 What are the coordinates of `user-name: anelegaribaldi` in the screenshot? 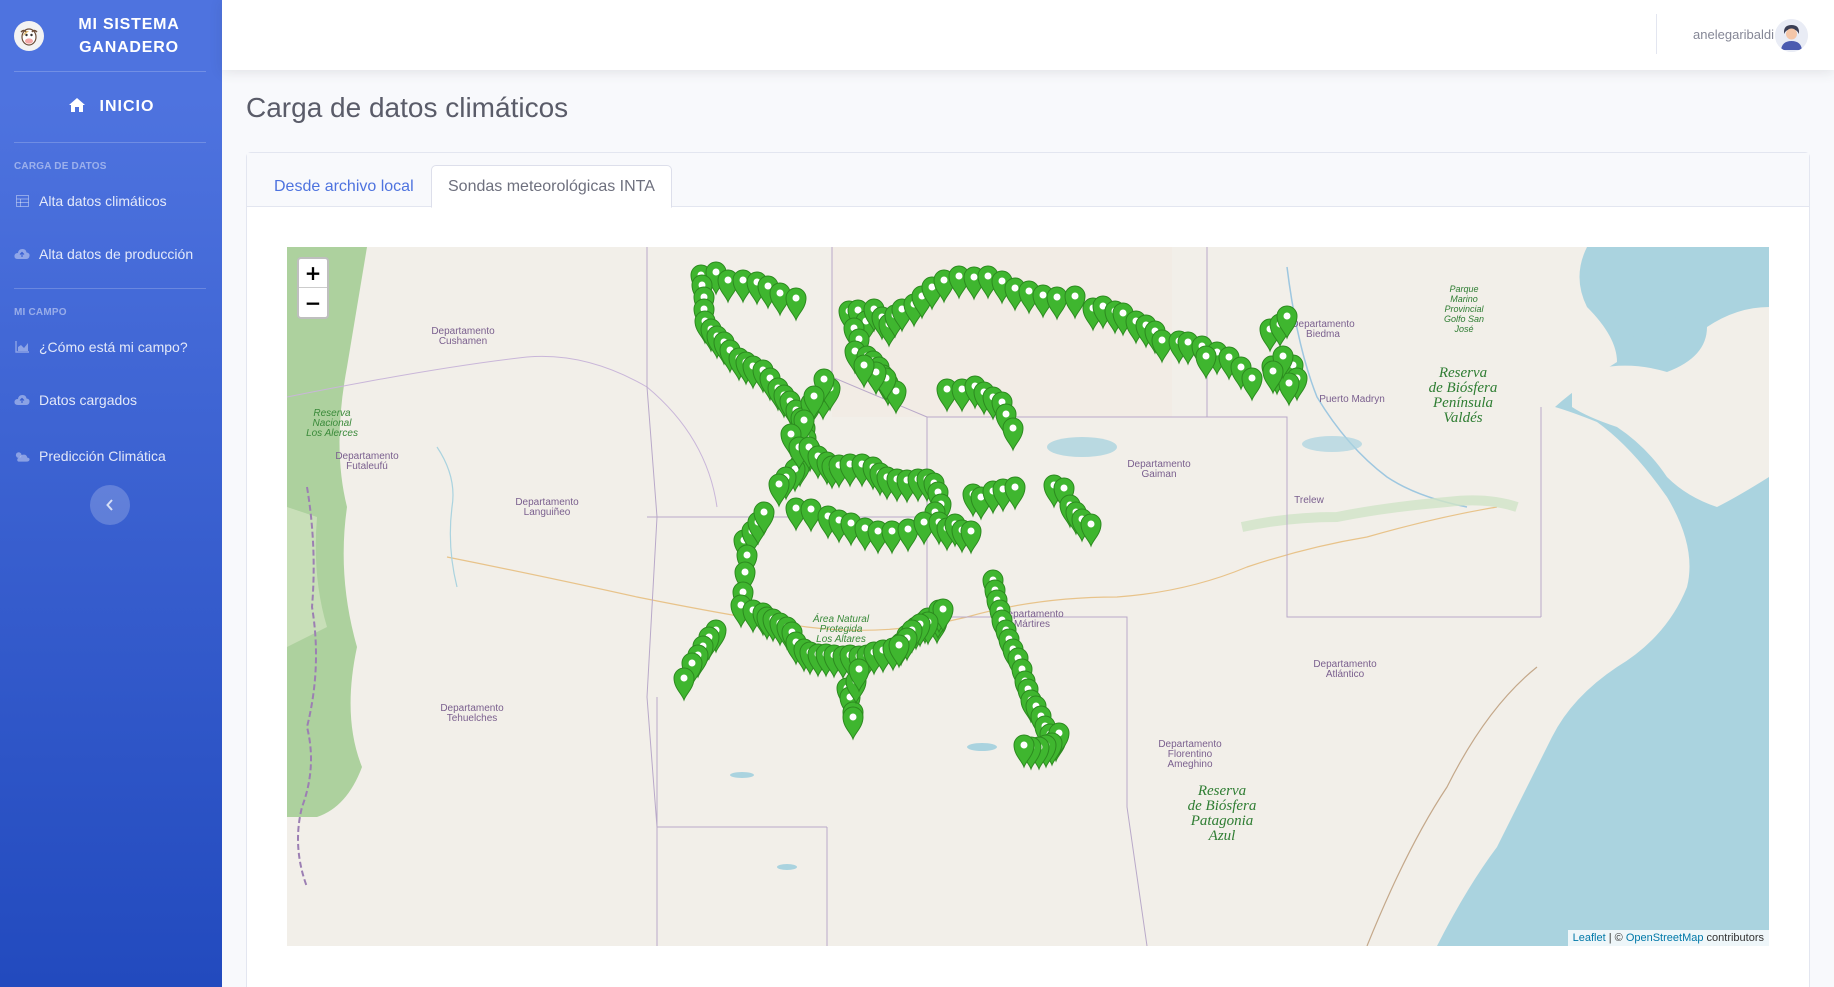 It's located at (1733, 34).